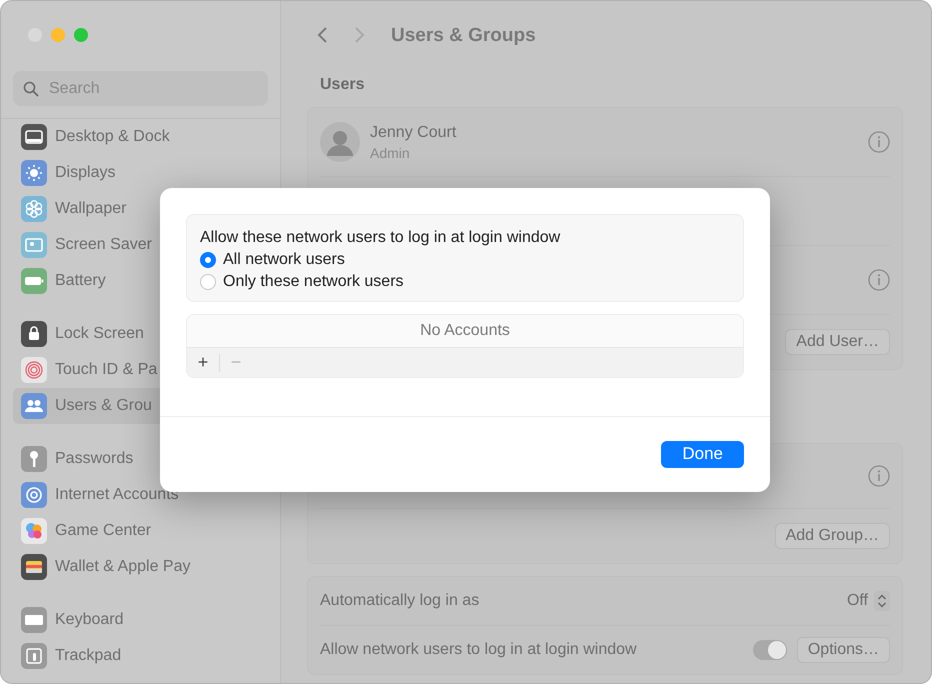 The image size is (932, 684). What do you see at coordinates (34, 531) in the screenshot?
I see `bubbles-icon` at bounding box center [34, 531].